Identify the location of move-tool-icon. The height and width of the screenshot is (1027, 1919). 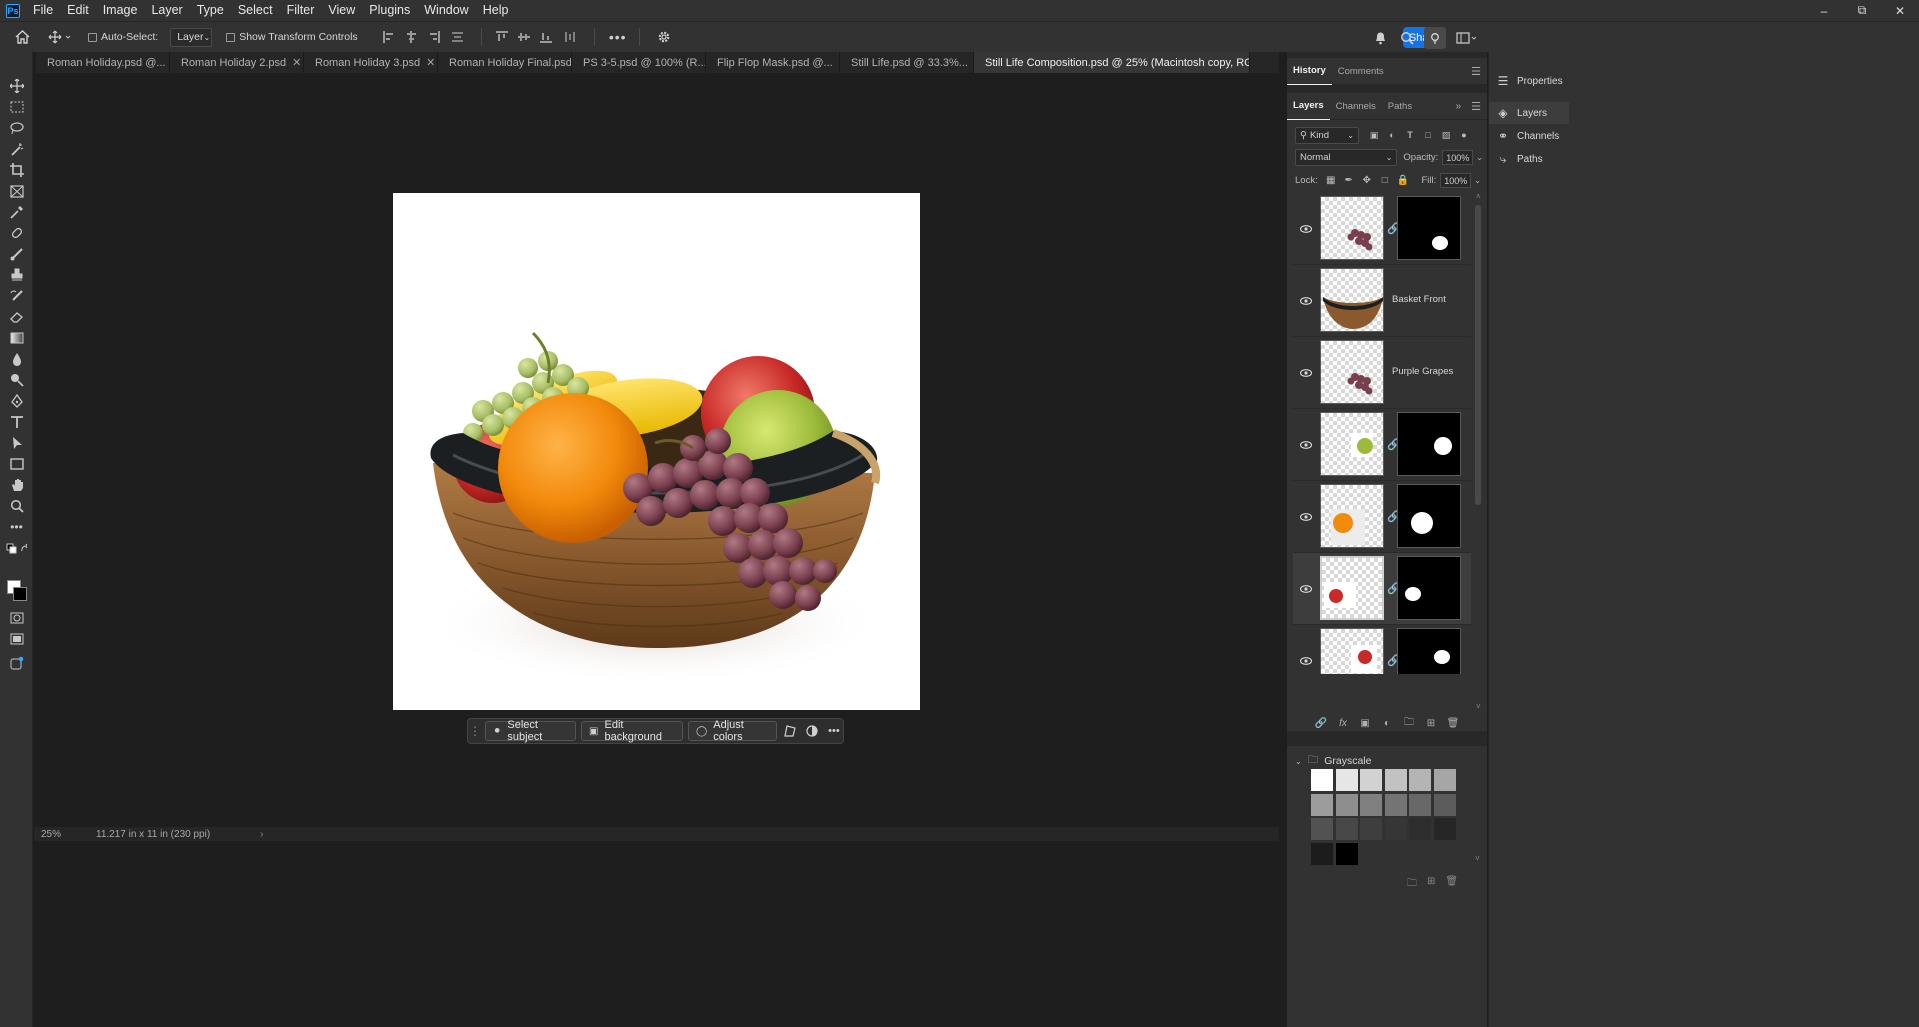
(16, 86).